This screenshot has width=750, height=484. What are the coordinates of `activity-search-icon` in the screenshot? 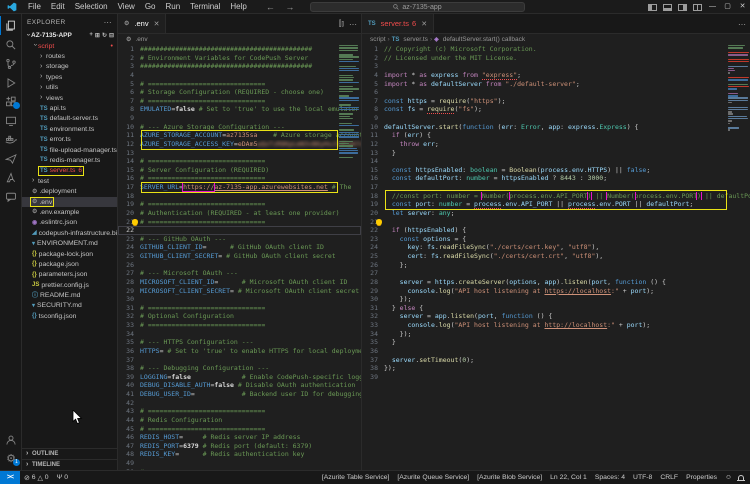 It's located at (11, 44).